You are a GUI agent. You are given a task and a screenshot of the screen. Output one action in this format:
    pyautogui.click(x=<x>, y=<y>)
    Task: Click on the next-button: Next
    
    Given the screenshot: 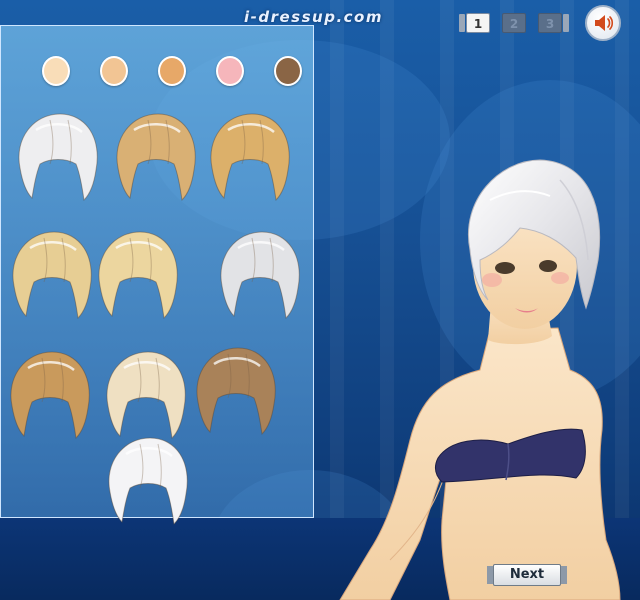 What is the action you would take?
    pyautogui.click(x=527, y=575)
    